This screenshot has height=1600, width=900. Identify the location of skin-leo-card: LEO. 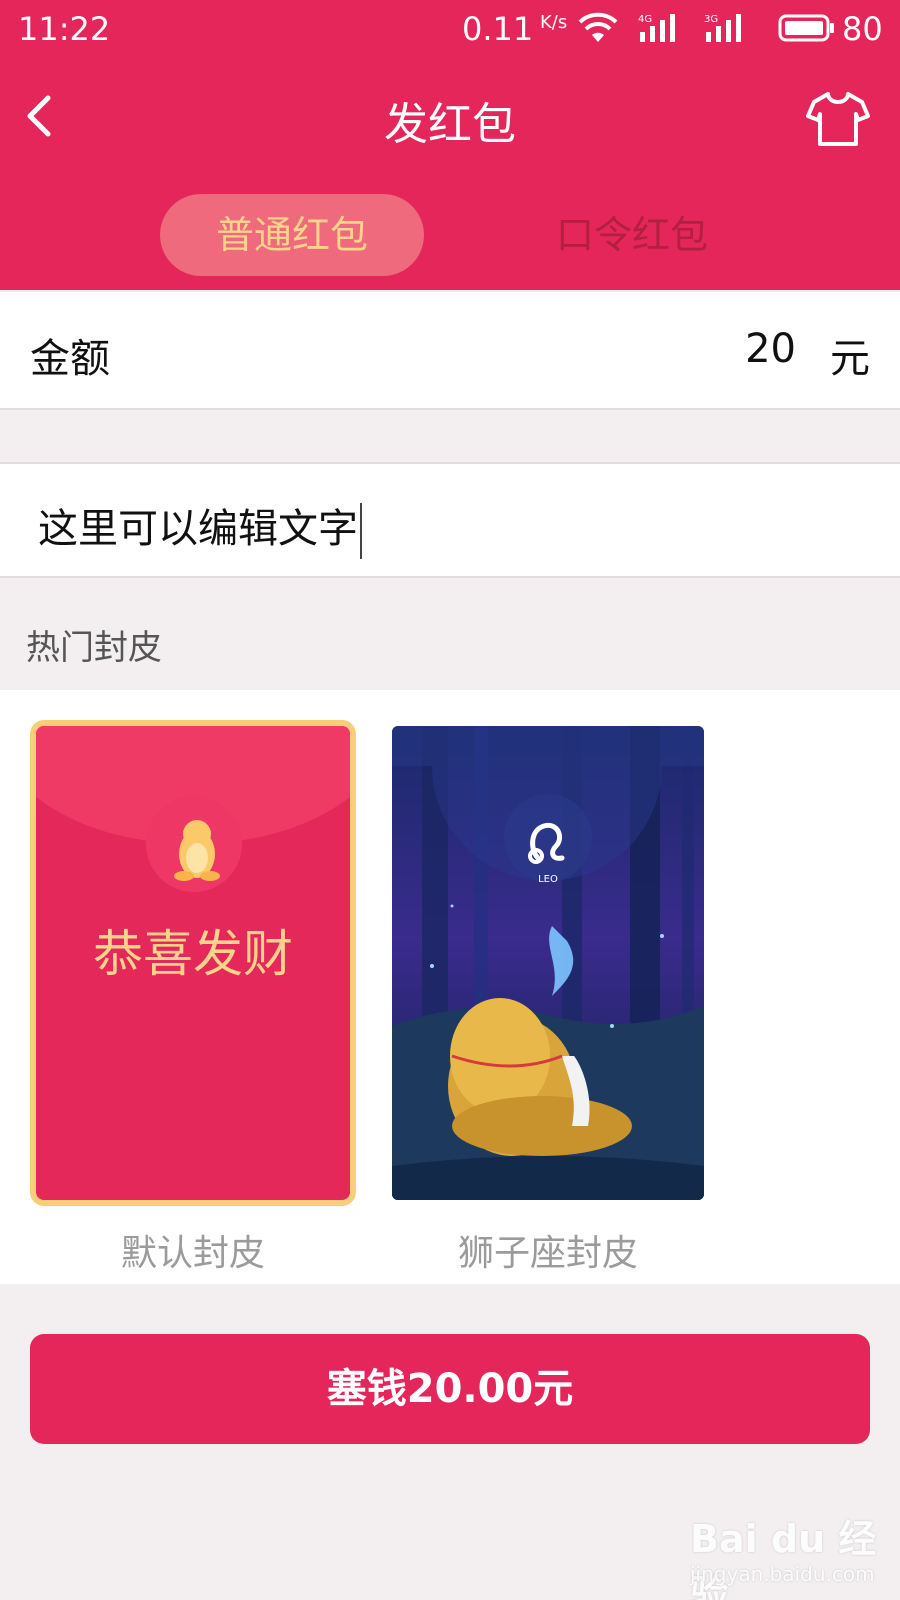
(548, 963).